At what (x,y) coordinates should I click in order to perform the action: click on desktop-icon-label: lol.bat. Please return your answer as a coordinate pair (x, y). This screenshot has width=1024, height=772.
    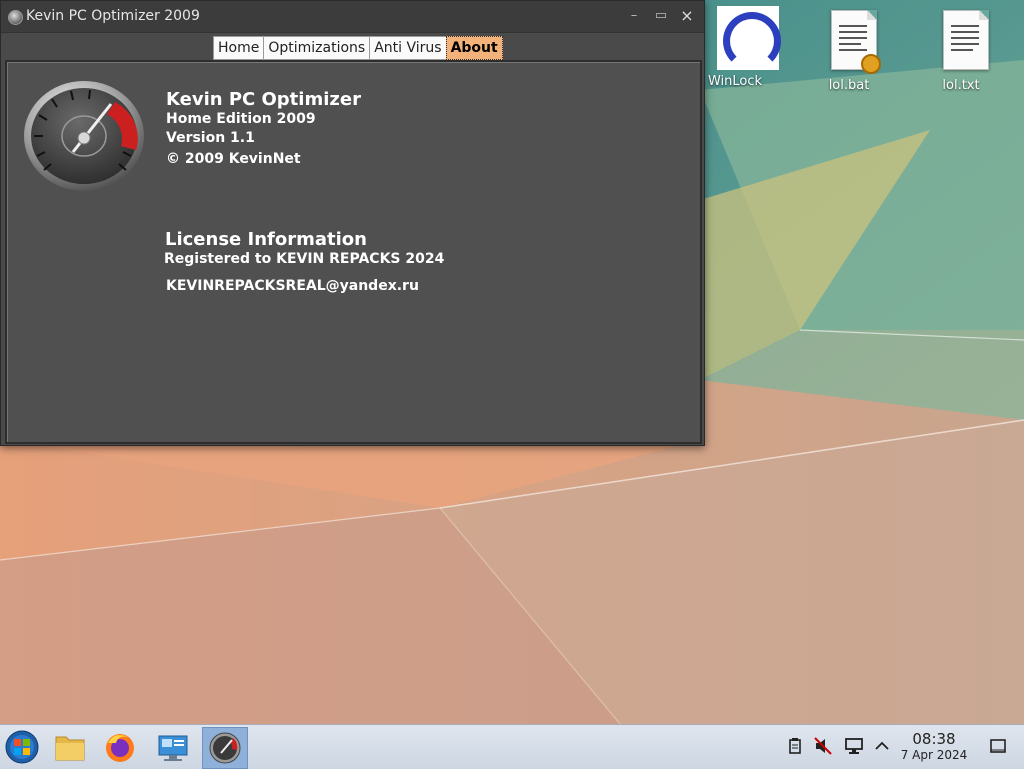
    Looking at the image, I should click on (849, 85).